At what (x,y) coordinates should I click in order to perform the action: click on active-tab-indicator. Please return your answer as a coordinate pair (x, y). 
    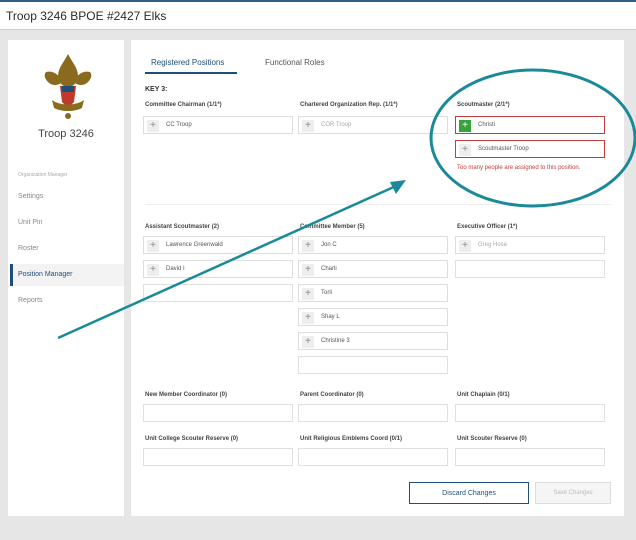
    Looking at the image, I should click on (191, 73).